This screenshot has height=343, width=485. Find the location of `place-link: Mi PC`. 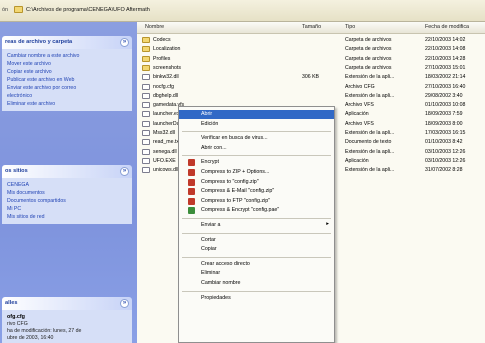

place-link: Mi PC is located at coordinates (67, 209).